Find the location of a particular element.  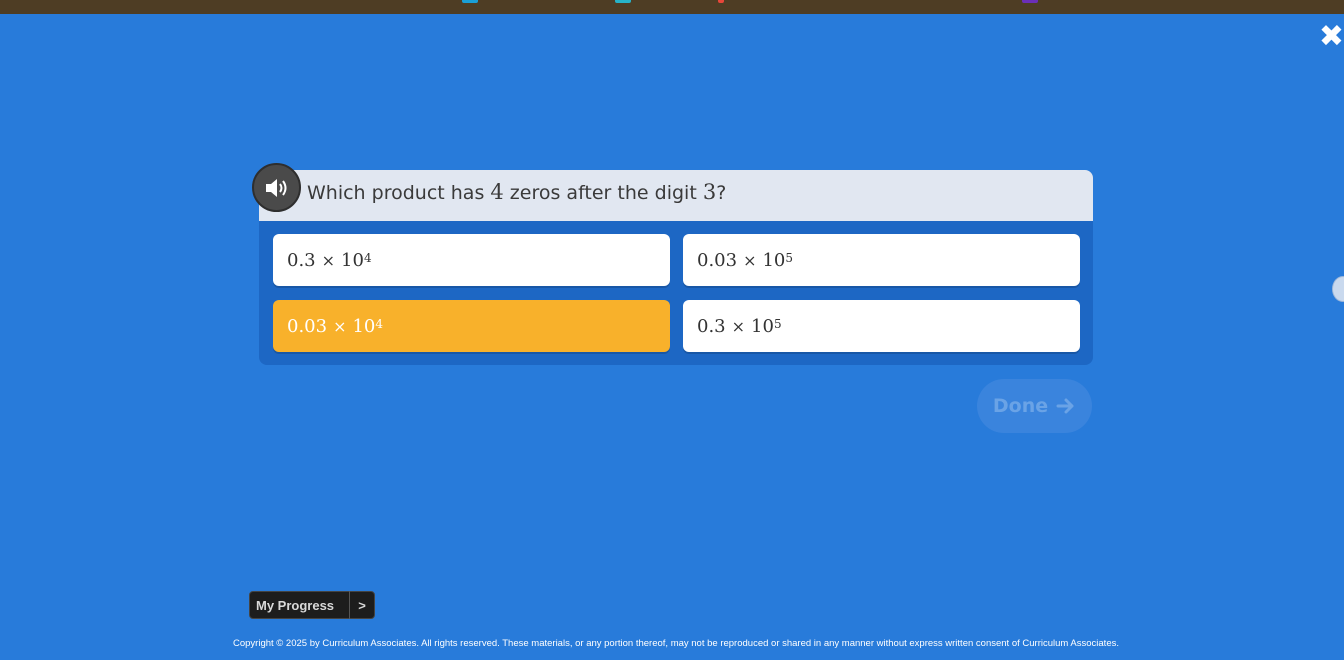

choice-1-exponent: 4 is located at coordinates (367, 258).